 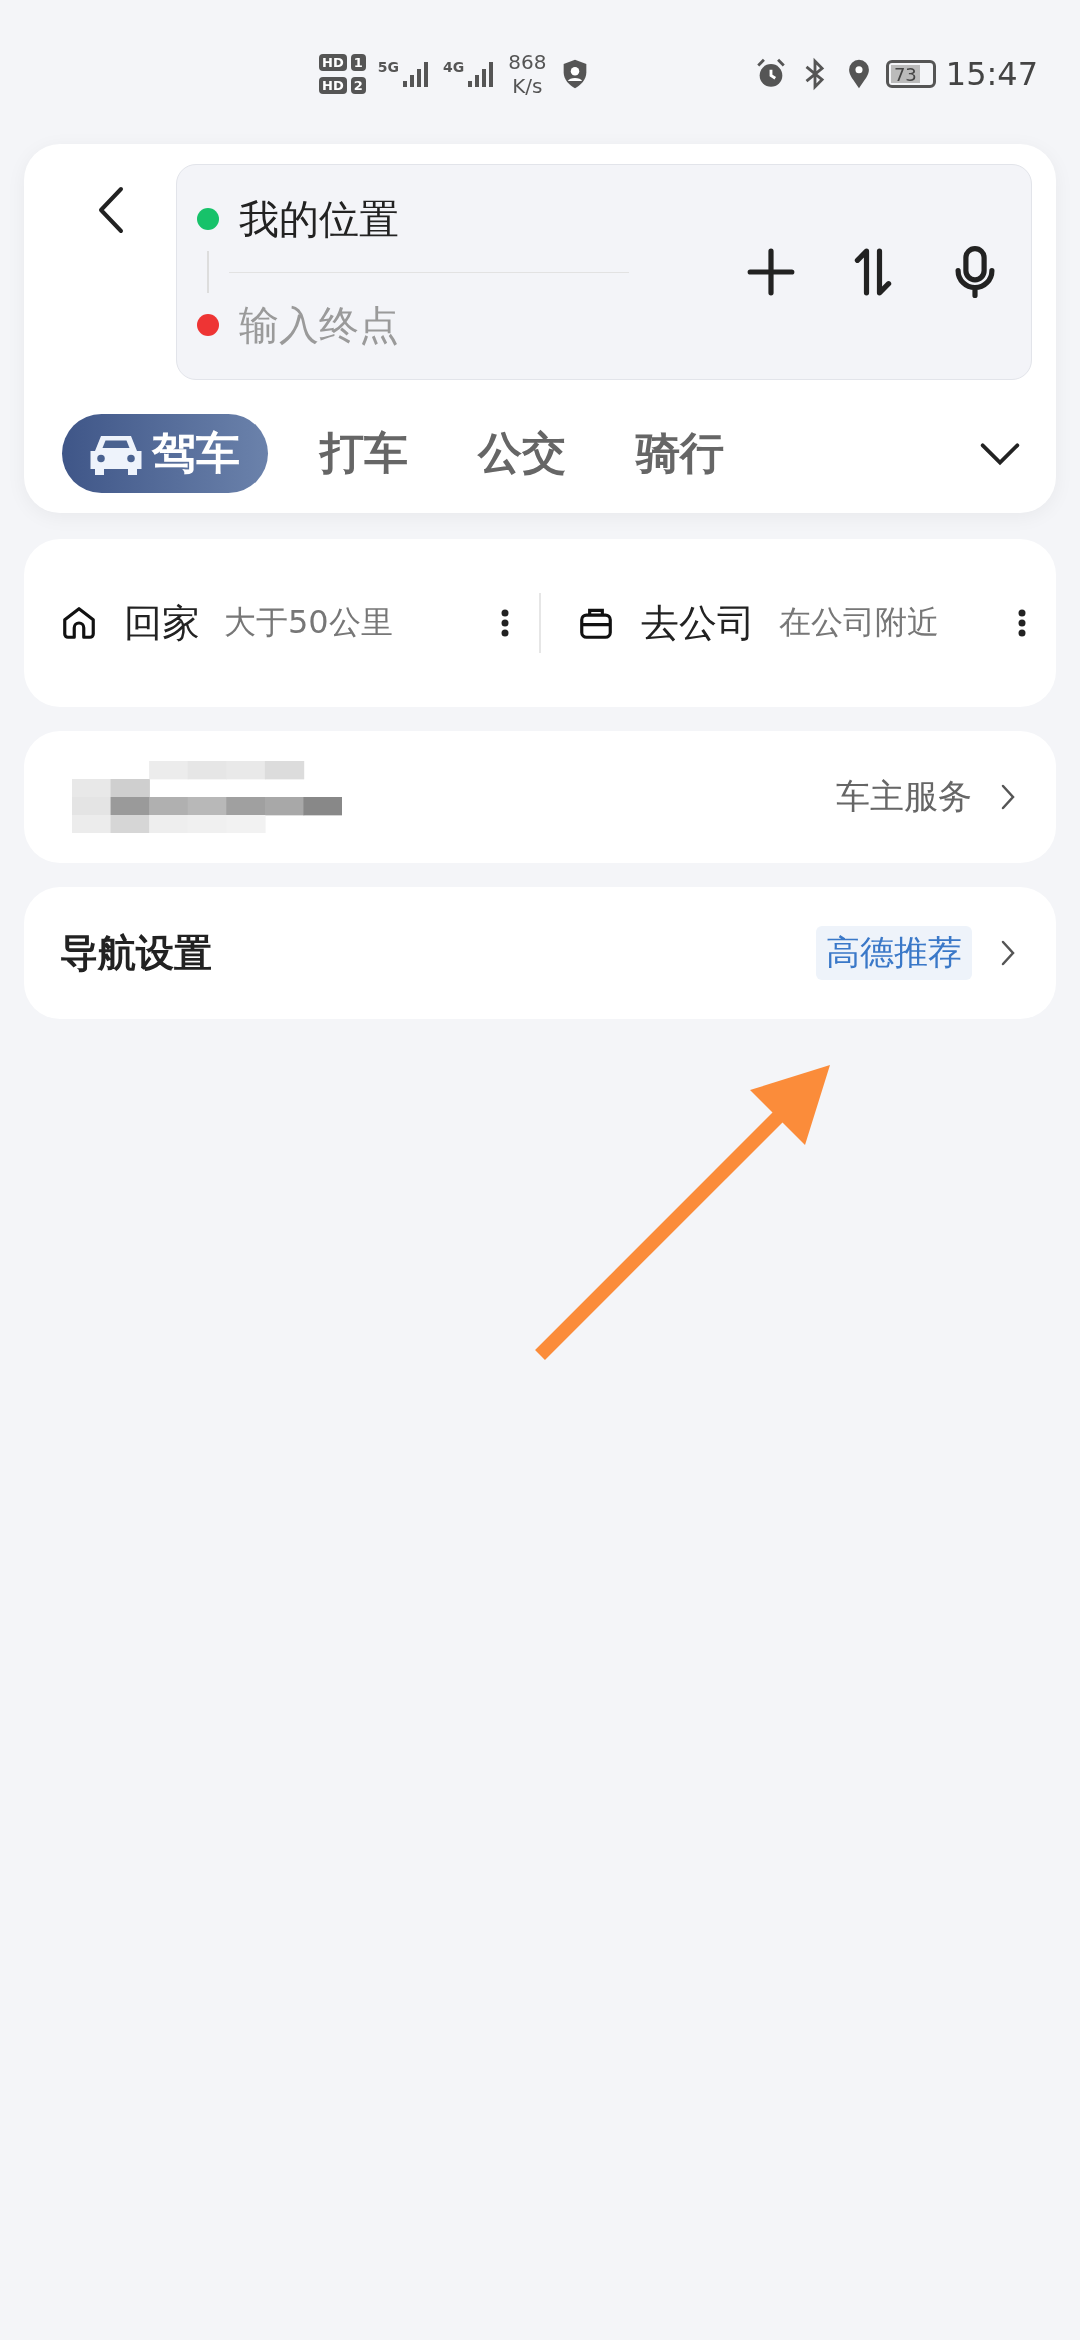 I want to click on sim-slot: 2, so click(x=358, y=85).